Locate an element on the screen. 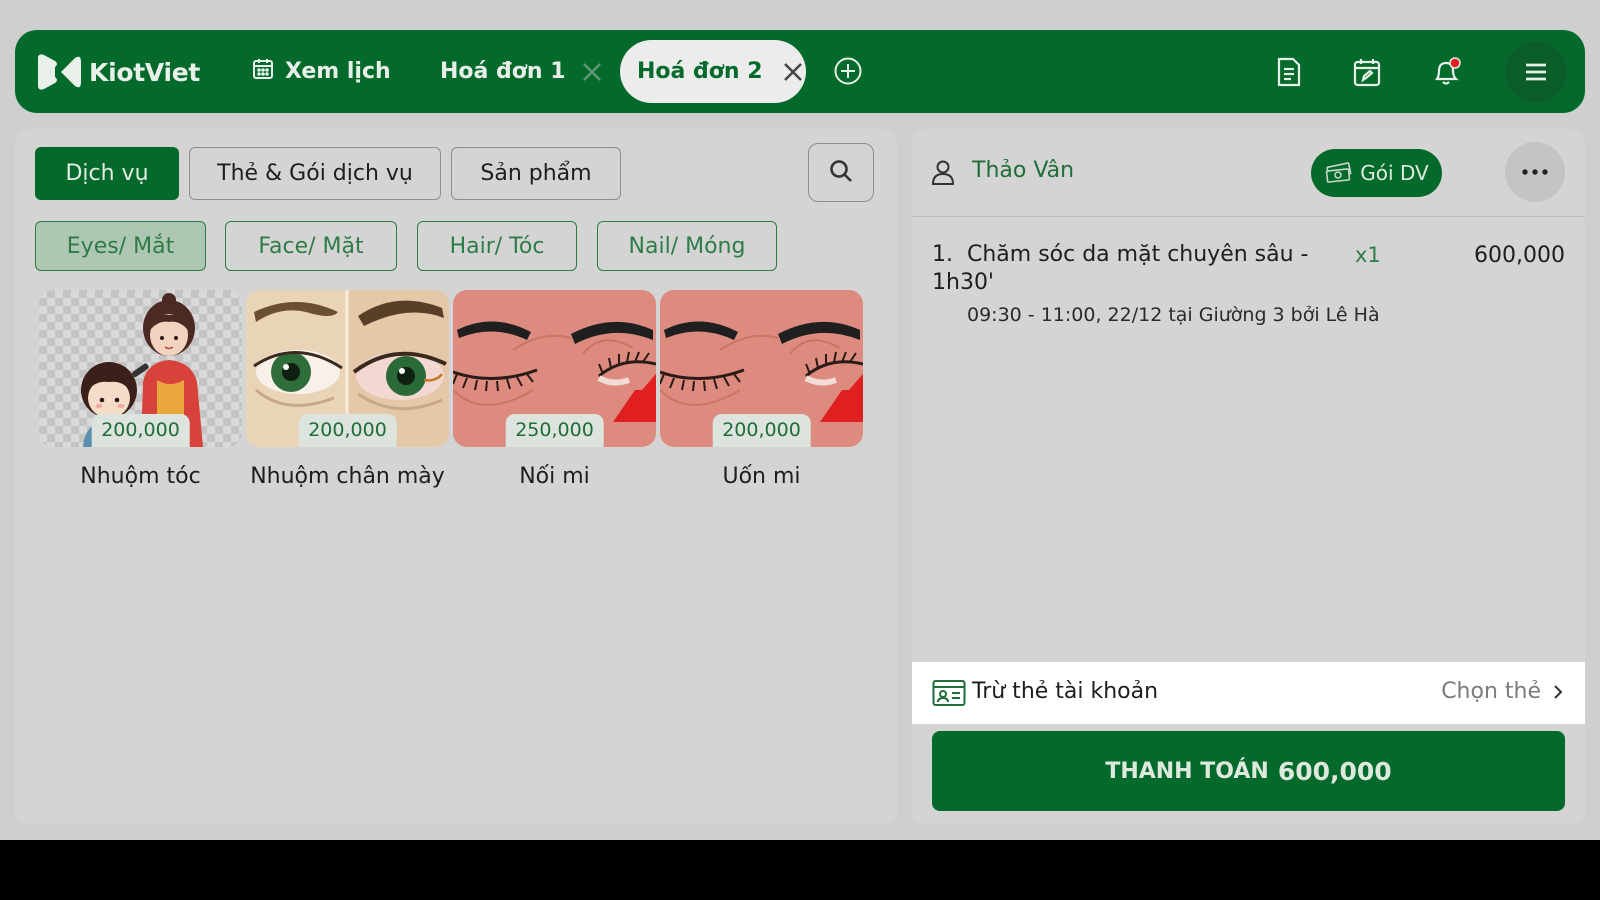  order-item-name: 1. Chăm sóc da mặt chuyên sâu - 1h30' is located at coordinates (1122, 269).